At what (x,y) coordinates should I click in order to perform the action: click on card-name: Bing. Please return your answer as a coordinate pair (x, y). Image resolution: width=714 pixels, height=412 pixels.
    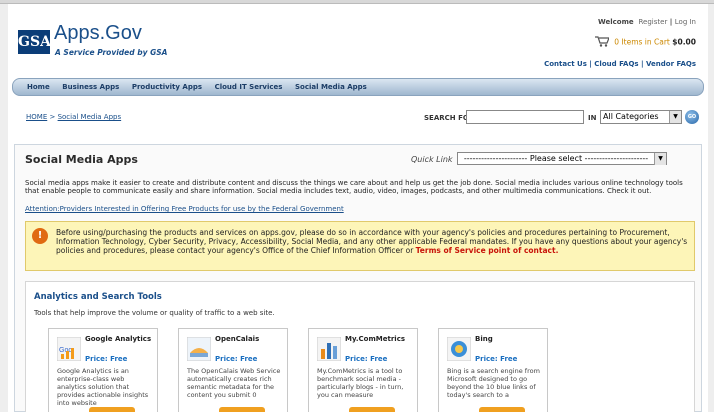
    Looking at the image, I should click on (510, 339).